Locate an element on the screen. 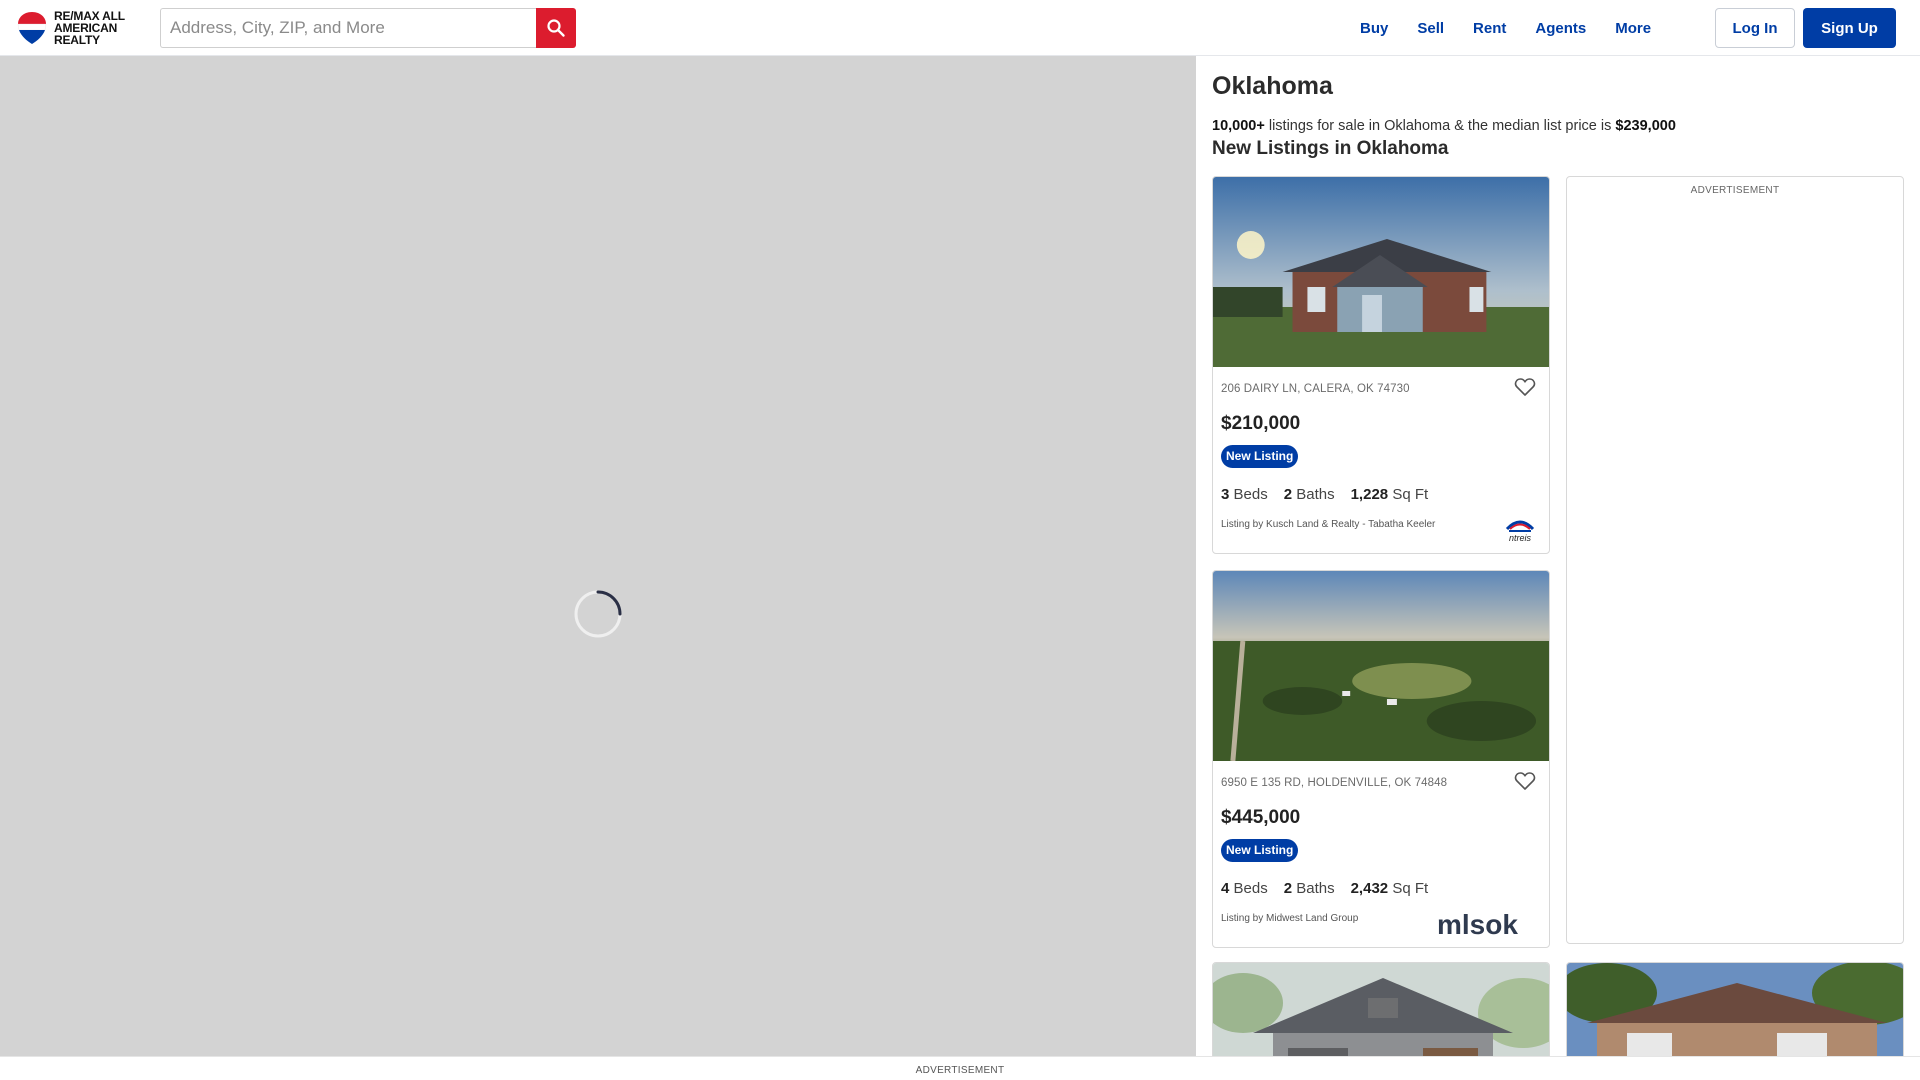 The image size is (1920, 1080). sqft-fact: 1,228 Sq Ft is located at coordinates (1390, 494).